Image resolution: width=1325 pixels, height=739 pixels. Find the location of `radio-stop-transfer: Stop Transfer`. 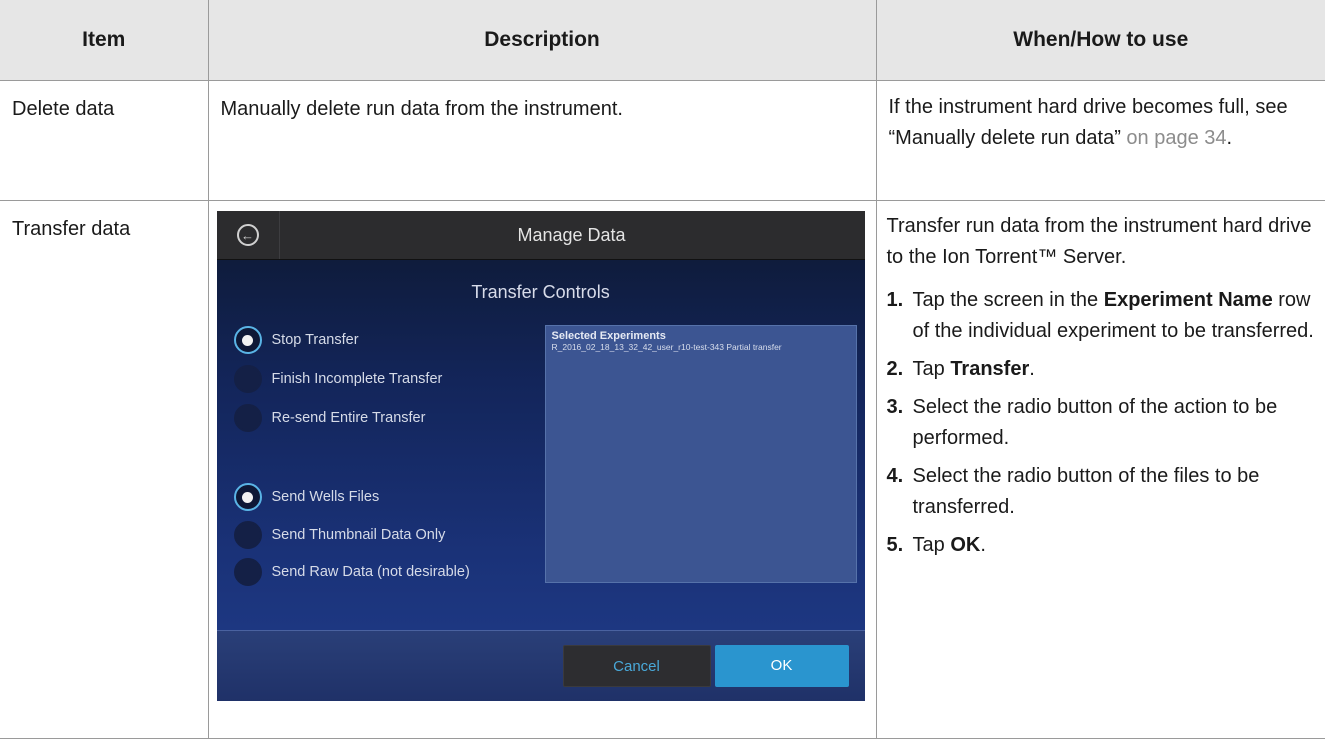

radio-stop-transfer: Stop Transfer is located at coordinates (296, 340).